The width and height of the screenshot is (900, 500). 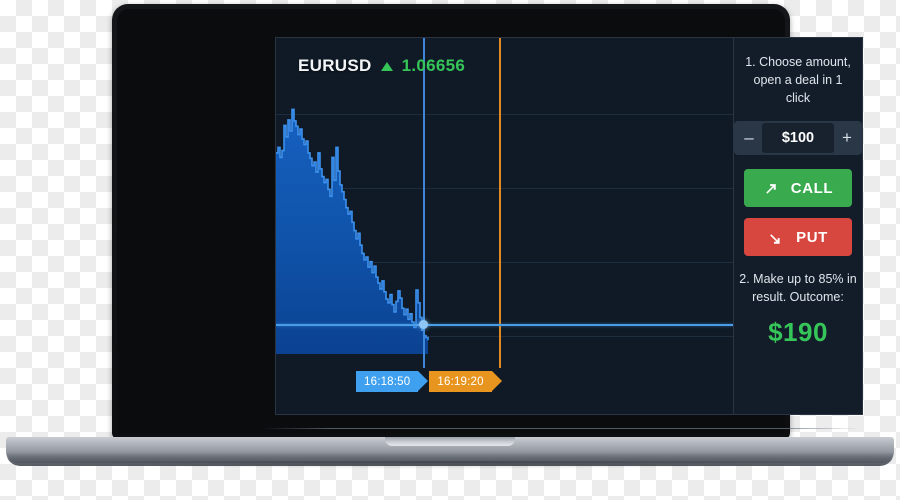 I want to click on entry-time-badge: 16:18:50, so click(x=392, y=381).